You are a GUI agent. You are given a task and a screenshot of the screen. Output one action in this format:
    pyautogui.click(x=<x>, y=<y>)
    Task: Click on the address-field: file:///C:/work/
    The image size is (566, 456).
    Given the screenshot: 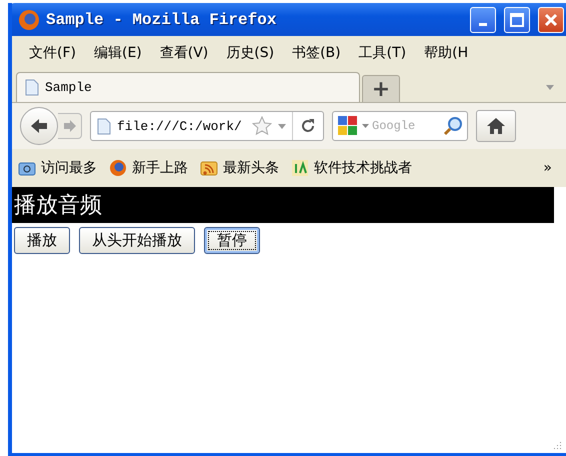 What is the action you would take?
    pyautogui.click(x=207, y=126)
    